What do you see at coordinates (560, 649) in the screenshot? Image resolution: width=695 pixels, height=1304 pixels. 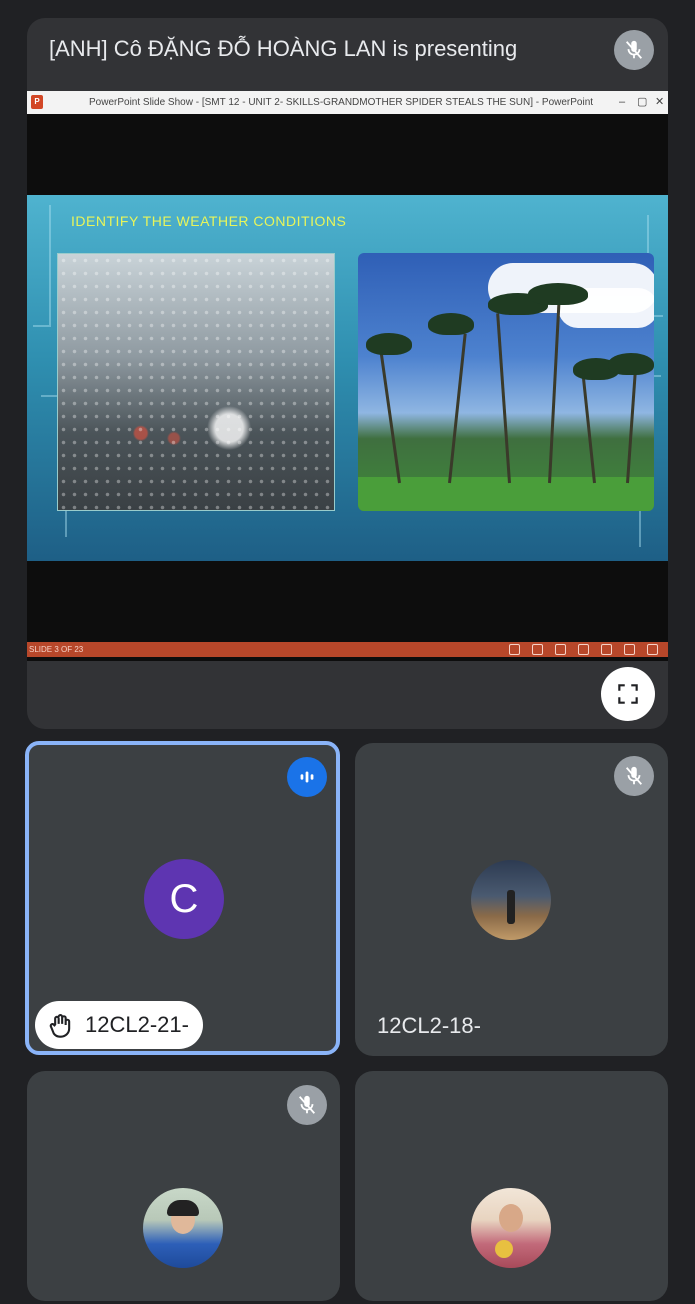 I see `next-slide-icon` at bounding box center [560, 649].